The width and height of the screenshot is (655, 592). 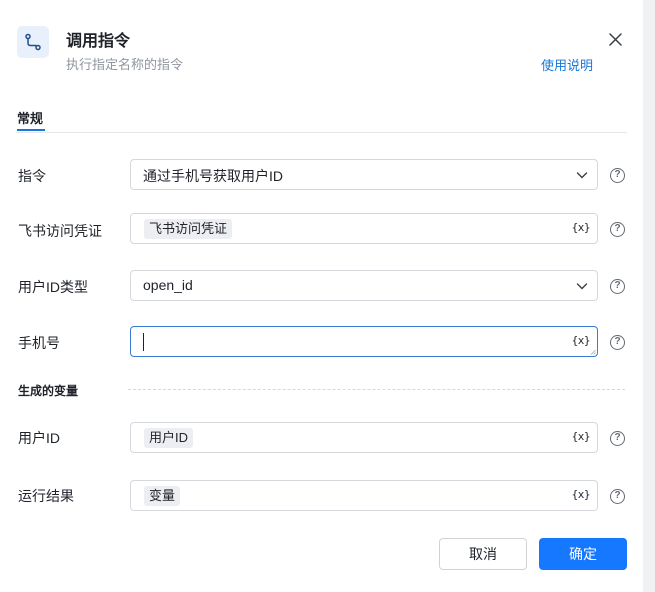 I want to click on run-result-output-field: 变量 {x}, so click(x=364, y=495).